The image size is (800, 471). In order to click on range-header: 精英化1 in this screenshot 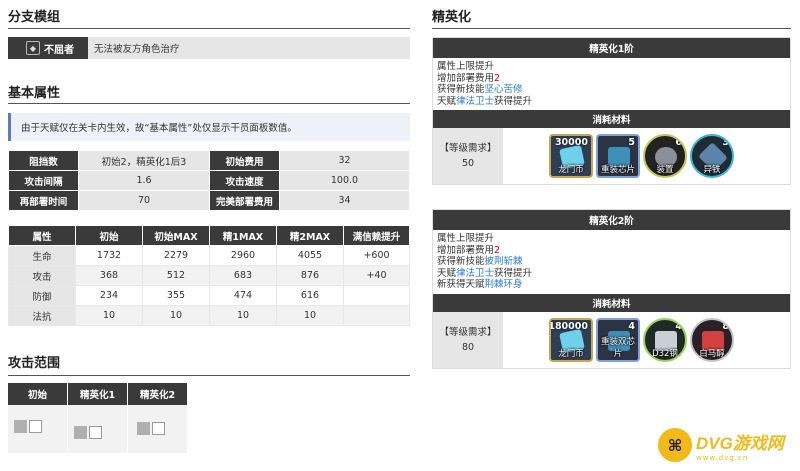, I will do `click(98, 394)`.